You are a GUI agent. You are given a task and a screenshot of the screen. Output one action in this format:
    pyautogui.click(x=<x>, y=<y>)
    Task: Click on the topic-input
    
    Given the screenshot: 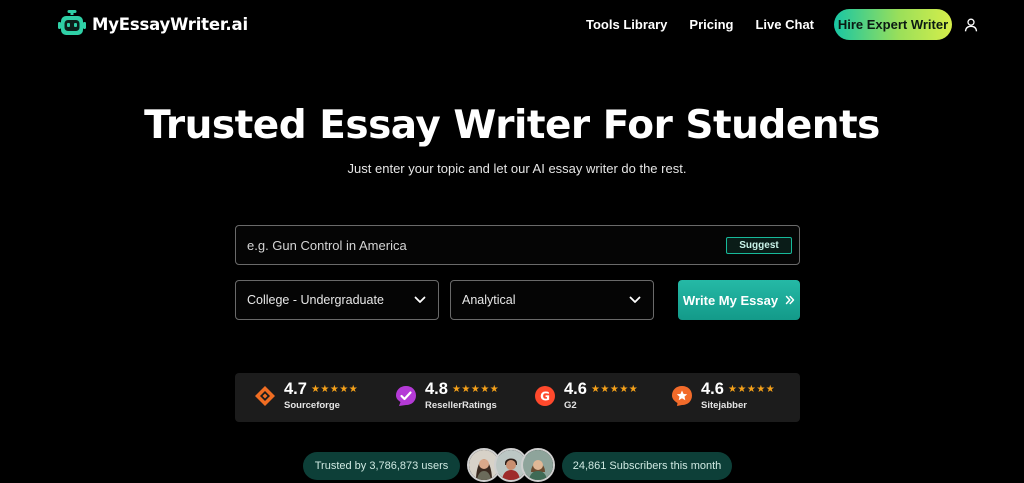 What is the action you would take?
    pyautogui.click(x=477, y=245)
    